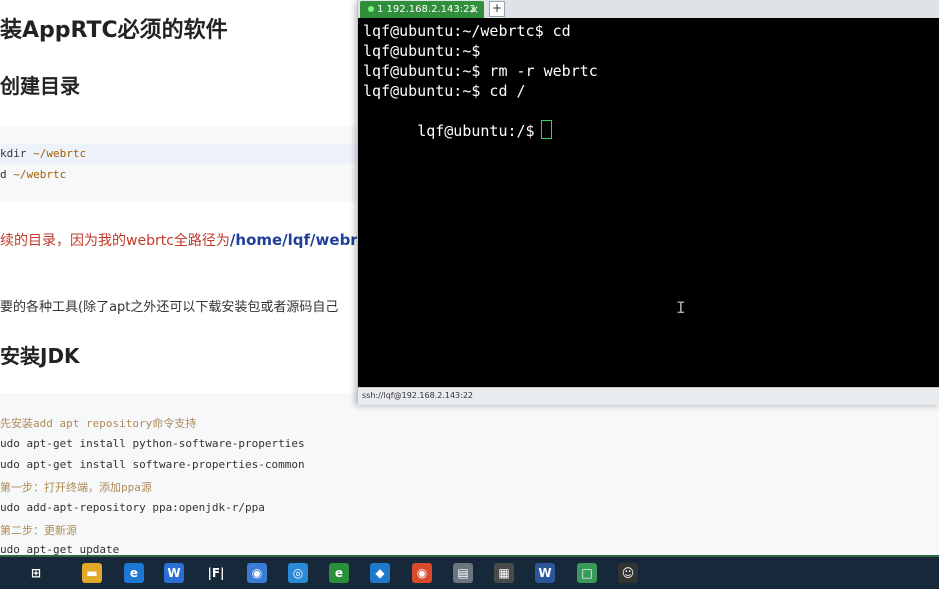 The height and width of the screenshot is (589, 939). I want to click on task-view-icon: ⊞, so click(36, 573).